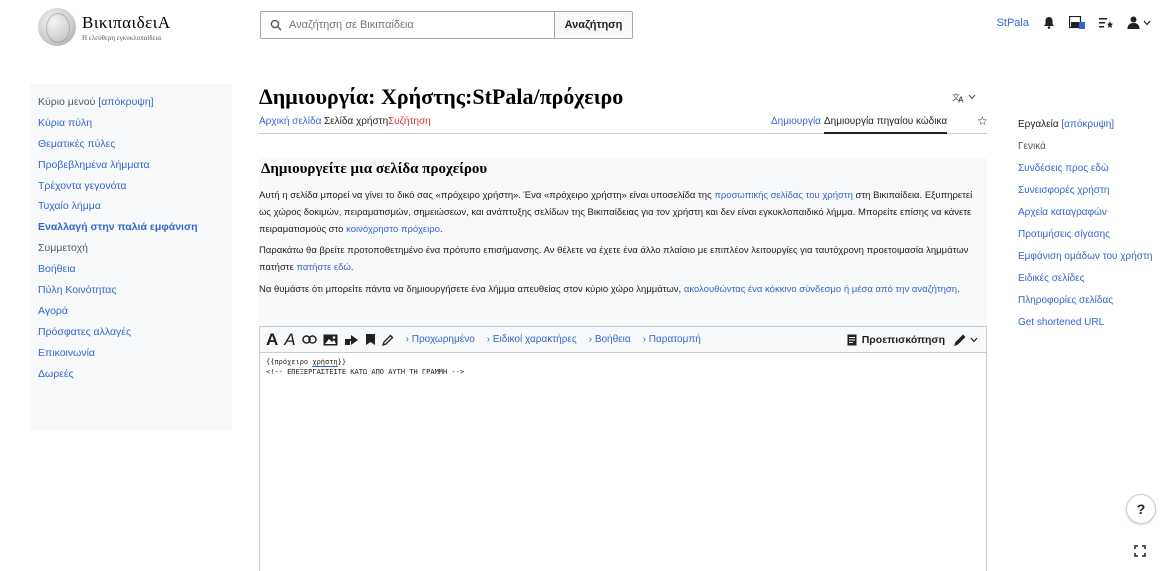 The width and height of the screenshot is (1169, 571). I want to click on tools-title: Εργαλεία, so click(1038, 124).